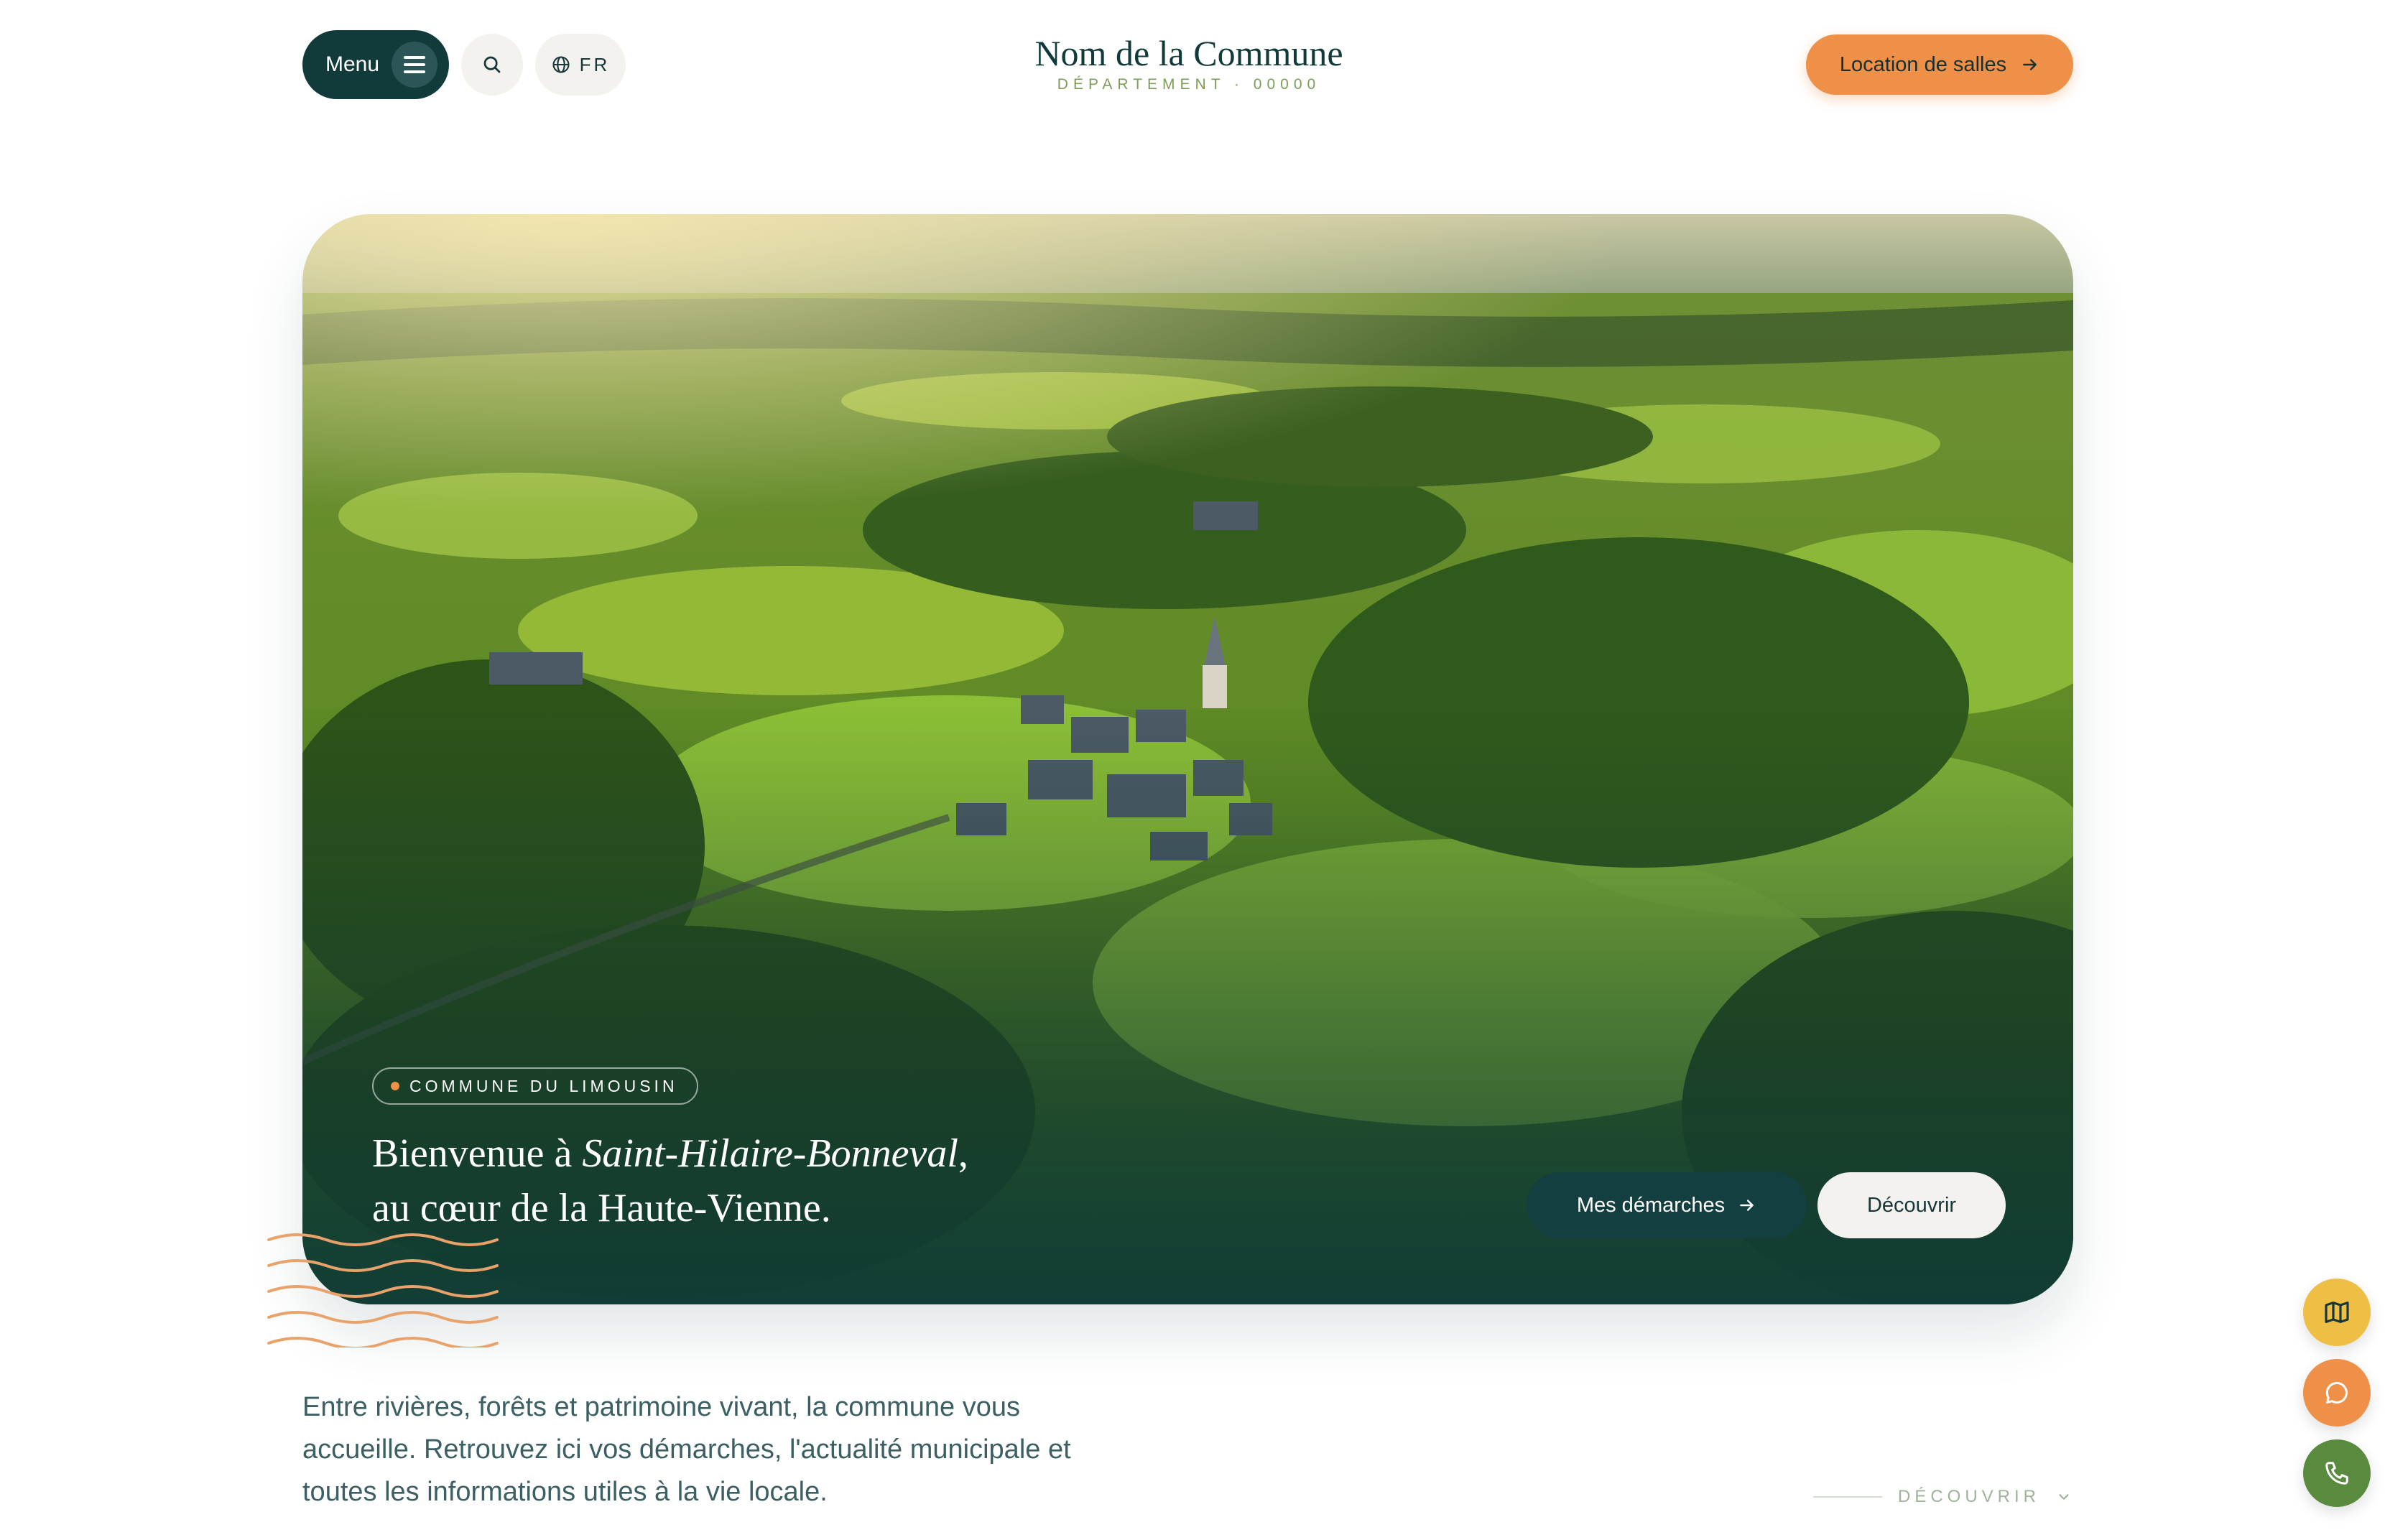 This screenshot has height=1540, width=2385. I want to click on chevron-down-icon, so click(2064, 1497).